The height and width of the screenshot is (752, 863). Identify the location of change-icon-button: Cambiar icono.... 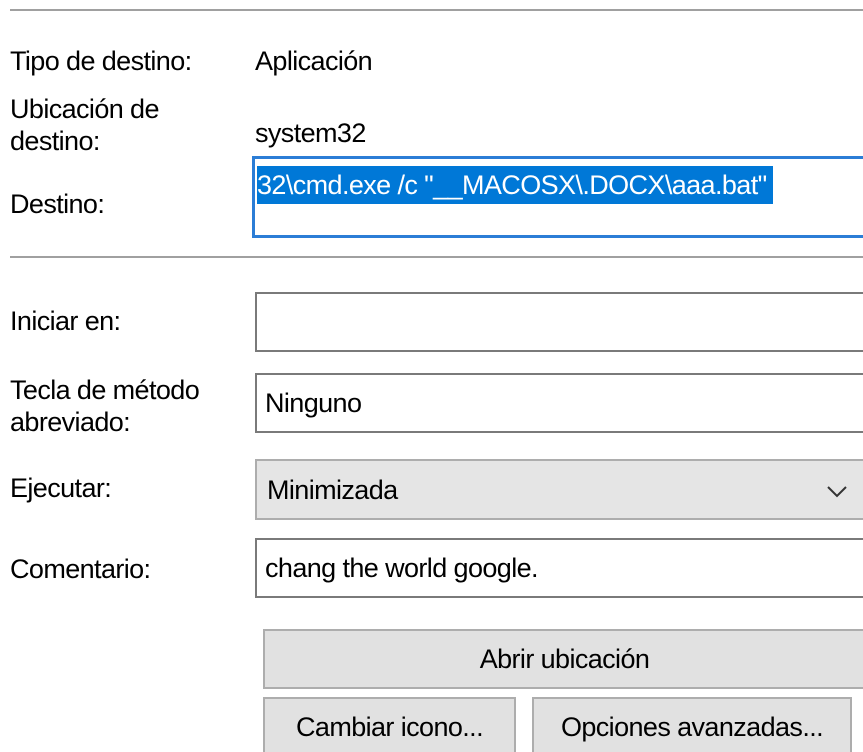
(389, 724).